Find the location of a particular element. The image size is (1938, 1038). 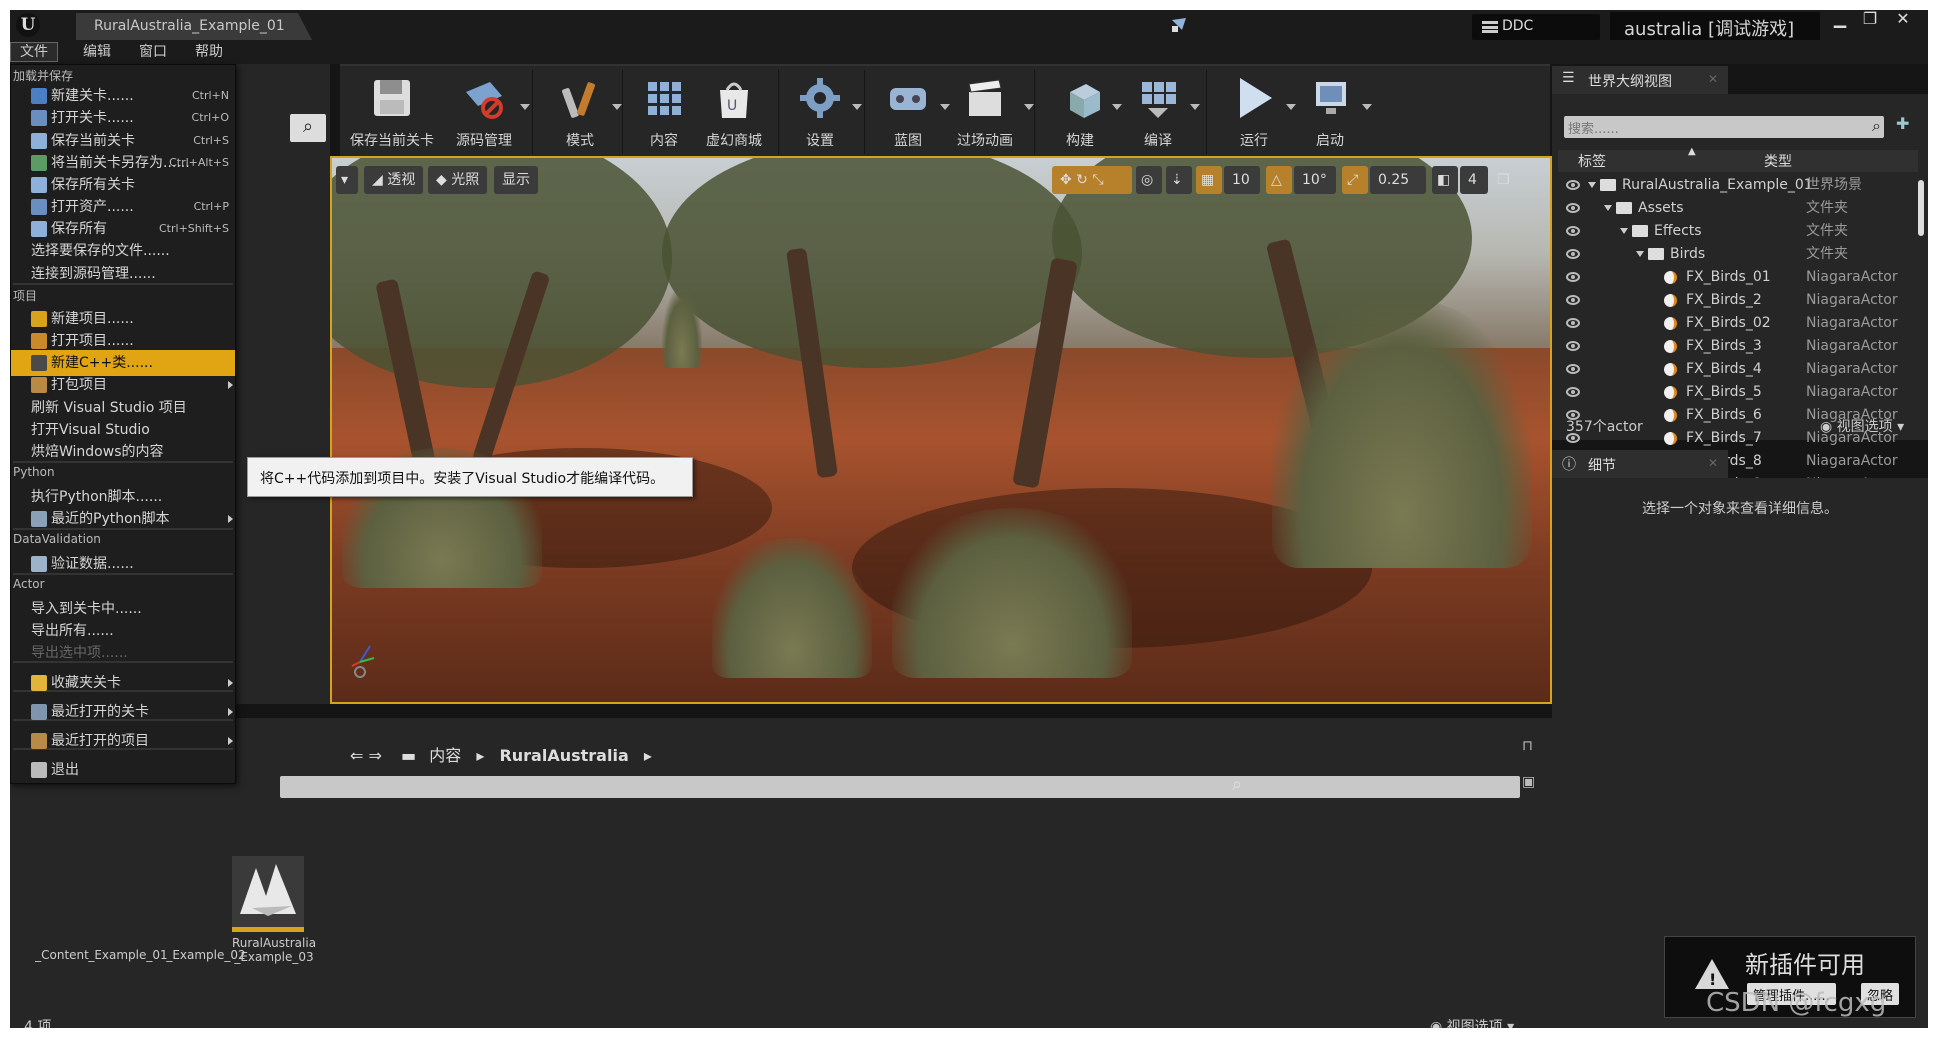

compile-button: 编译 is located at coordinates (1165, 112).